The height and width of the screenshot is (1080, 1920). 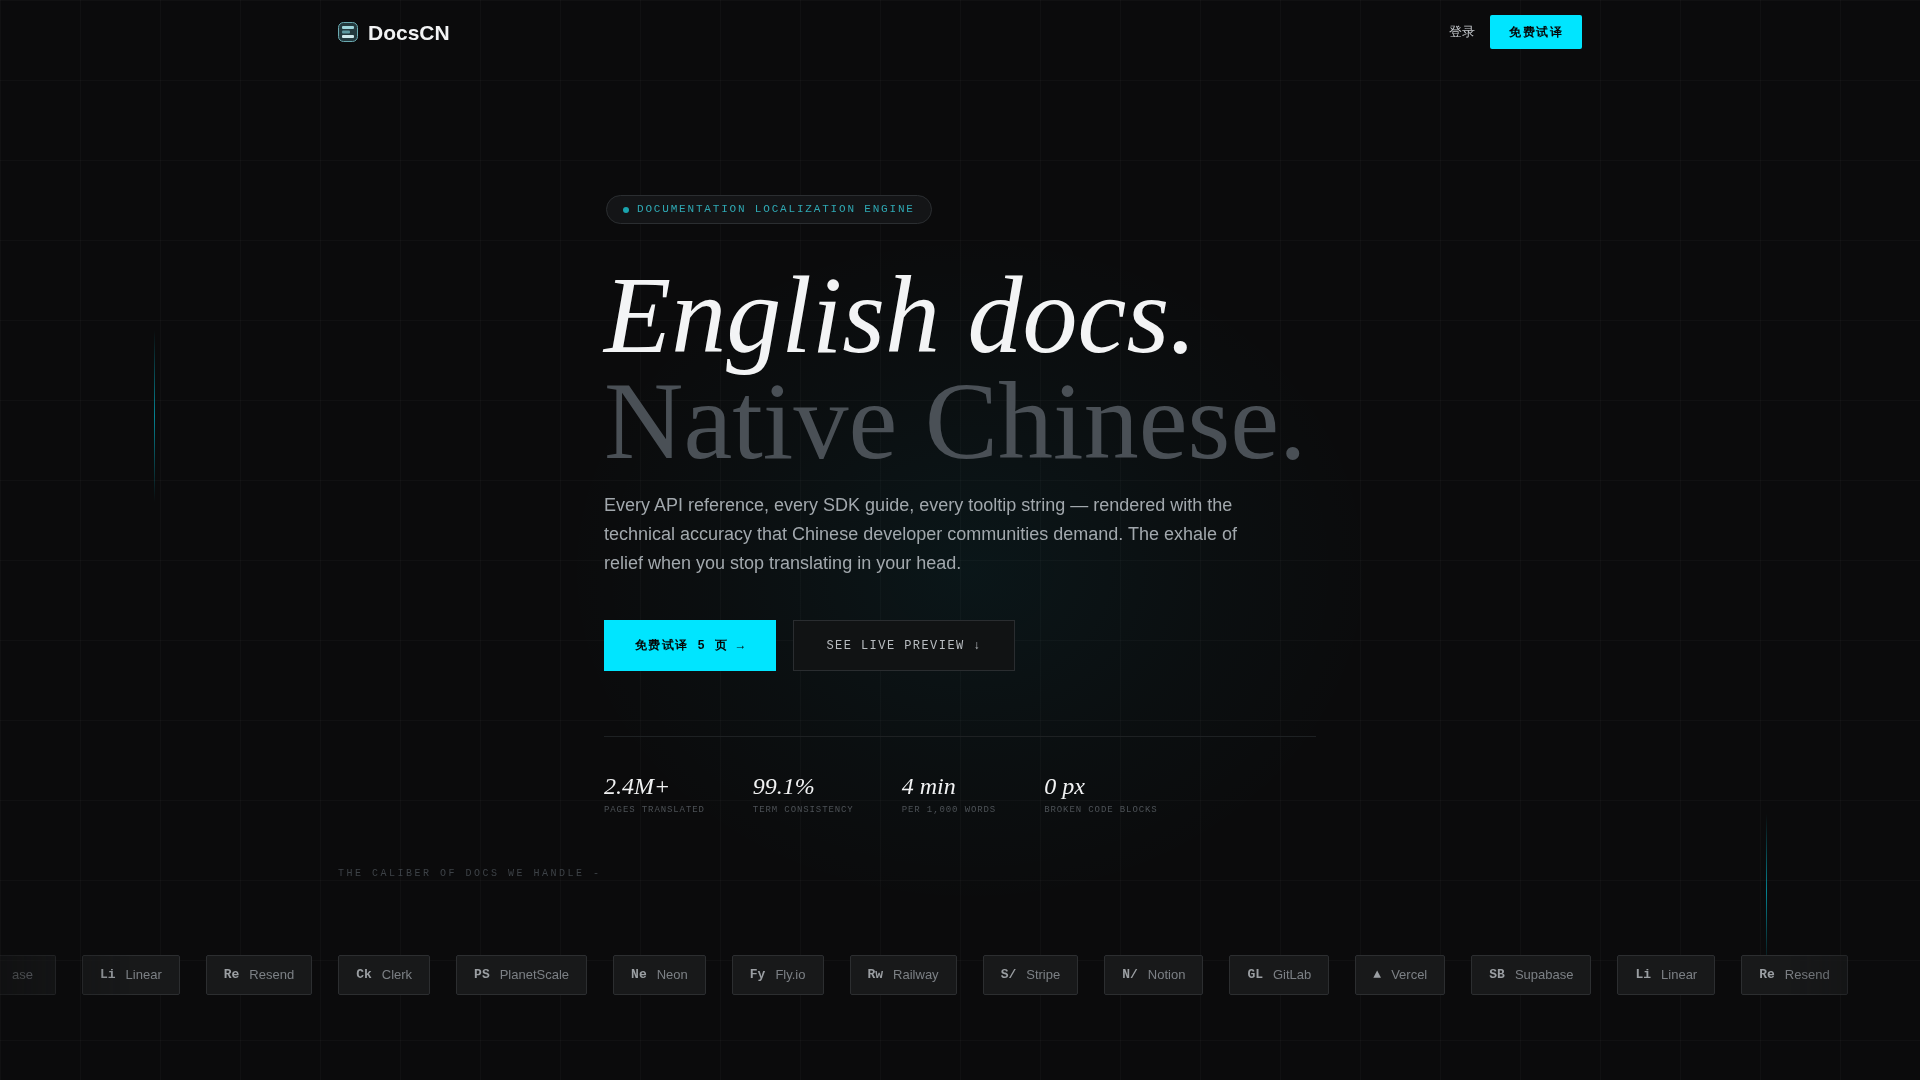 What do you see at coordinates (672, 975) in the screenshot?
I see `logo-name: Neon` at bounding box center [672, 975].